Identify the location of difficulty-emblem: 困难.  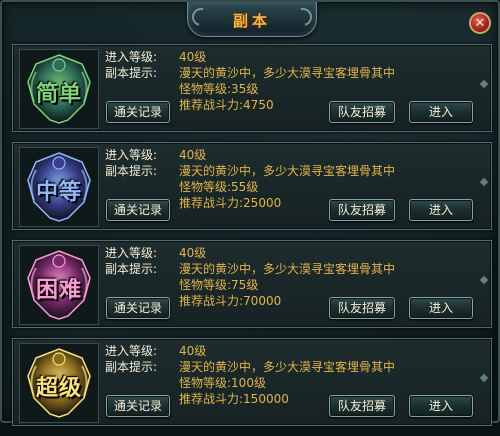
(59, 285).